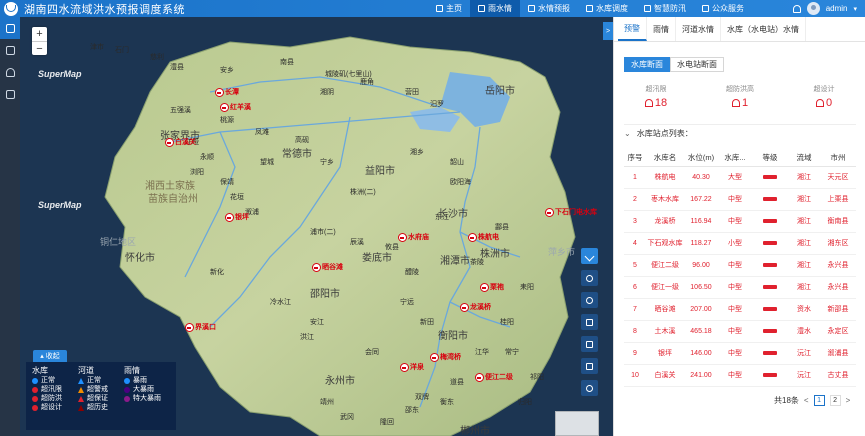  Describe the element at coordinates (665, 265) in the screenshot. I see `cell-name: 便江二级` at that location.